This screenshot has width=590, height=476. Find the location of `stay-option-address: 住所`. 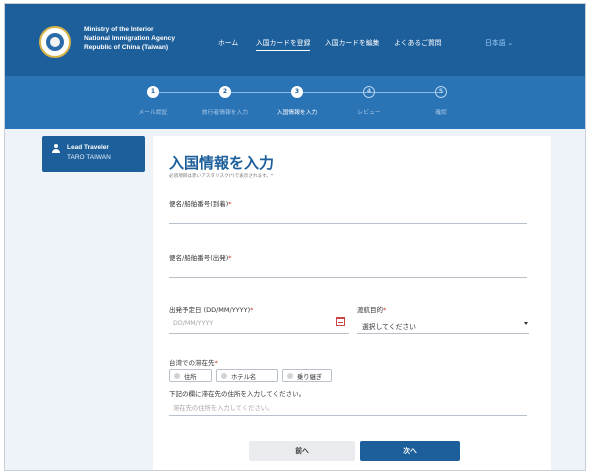

stay-option-address: 住所 is located at coordinates (190, 375).